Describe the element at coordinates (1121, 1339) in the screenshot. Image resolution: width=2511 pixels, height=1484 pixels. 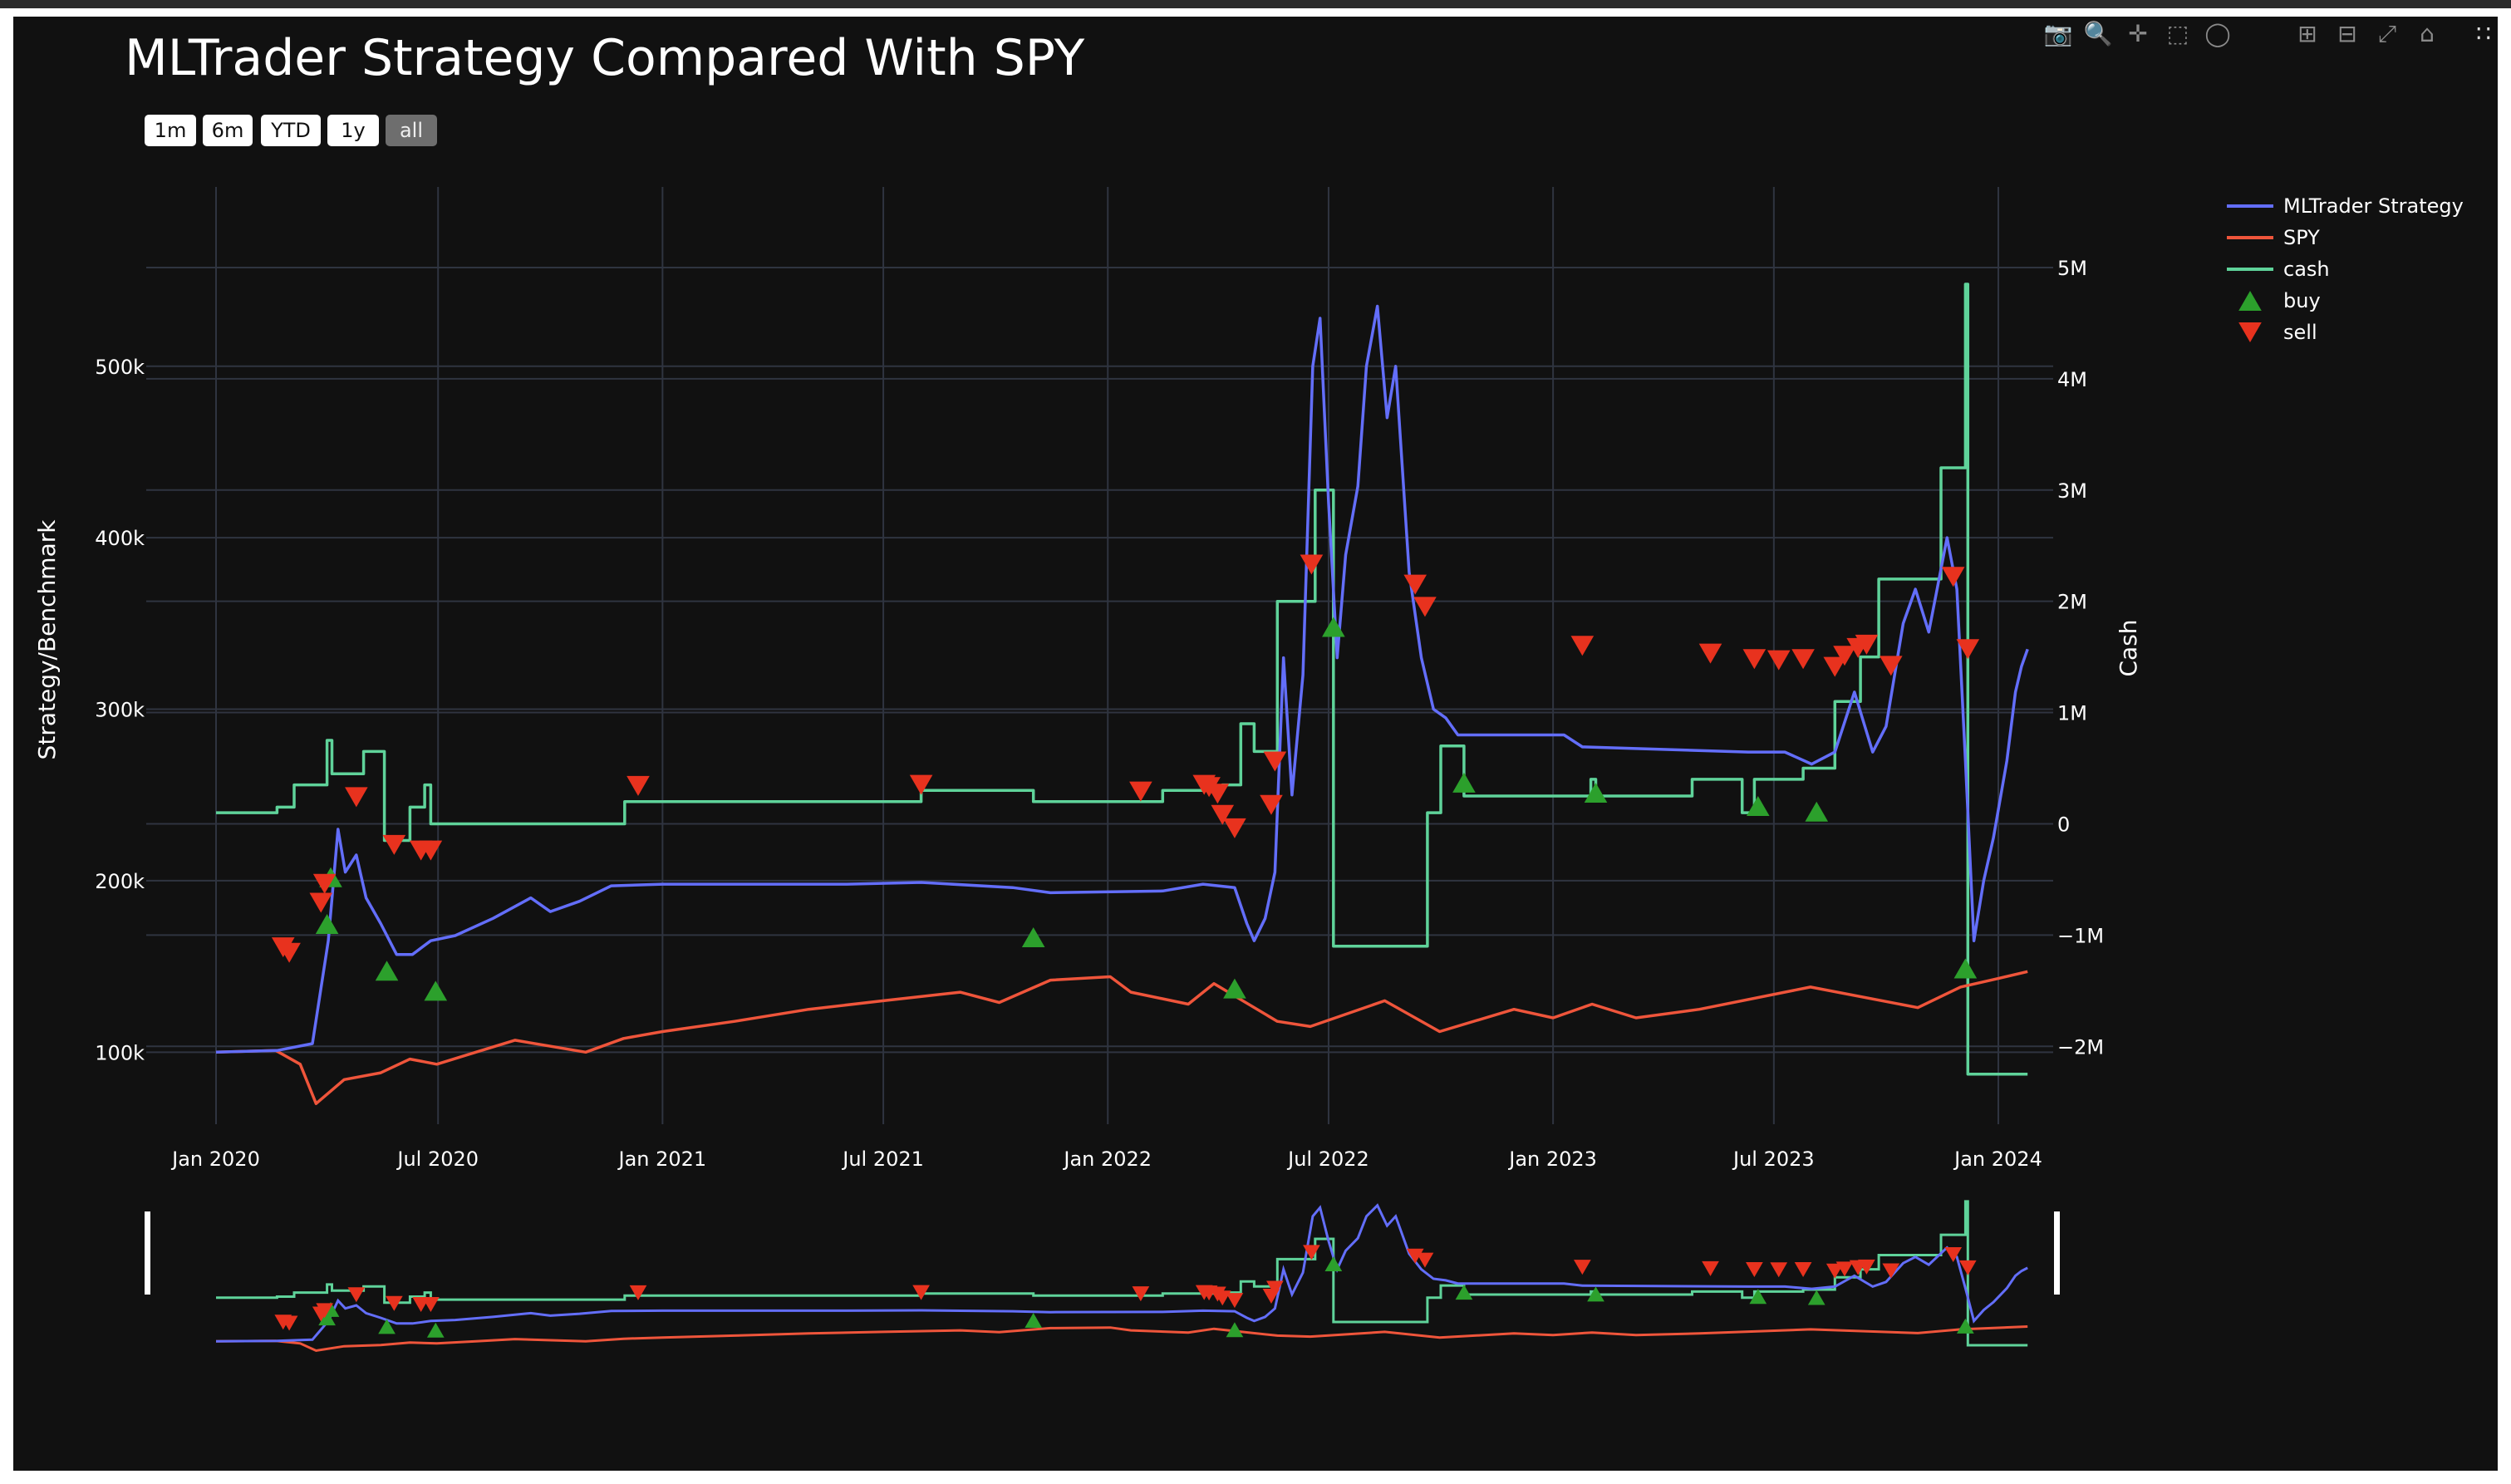
I see `slider-line-spy` at that location.